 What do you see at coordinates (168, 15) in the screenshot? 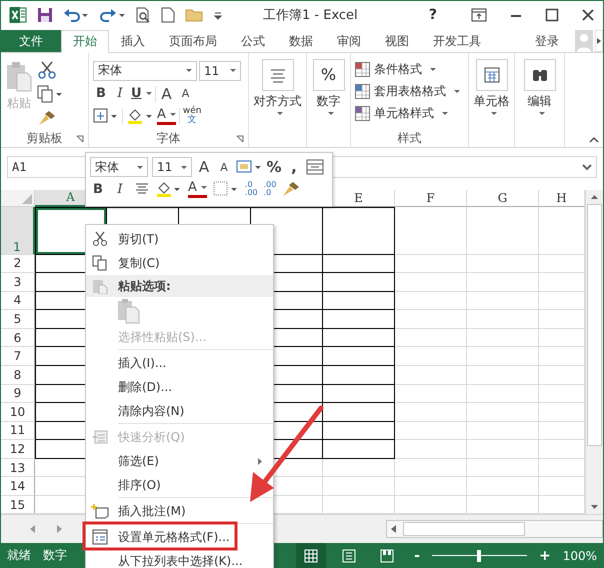
I see `new-document-icon` at bounding box center [168, 15].